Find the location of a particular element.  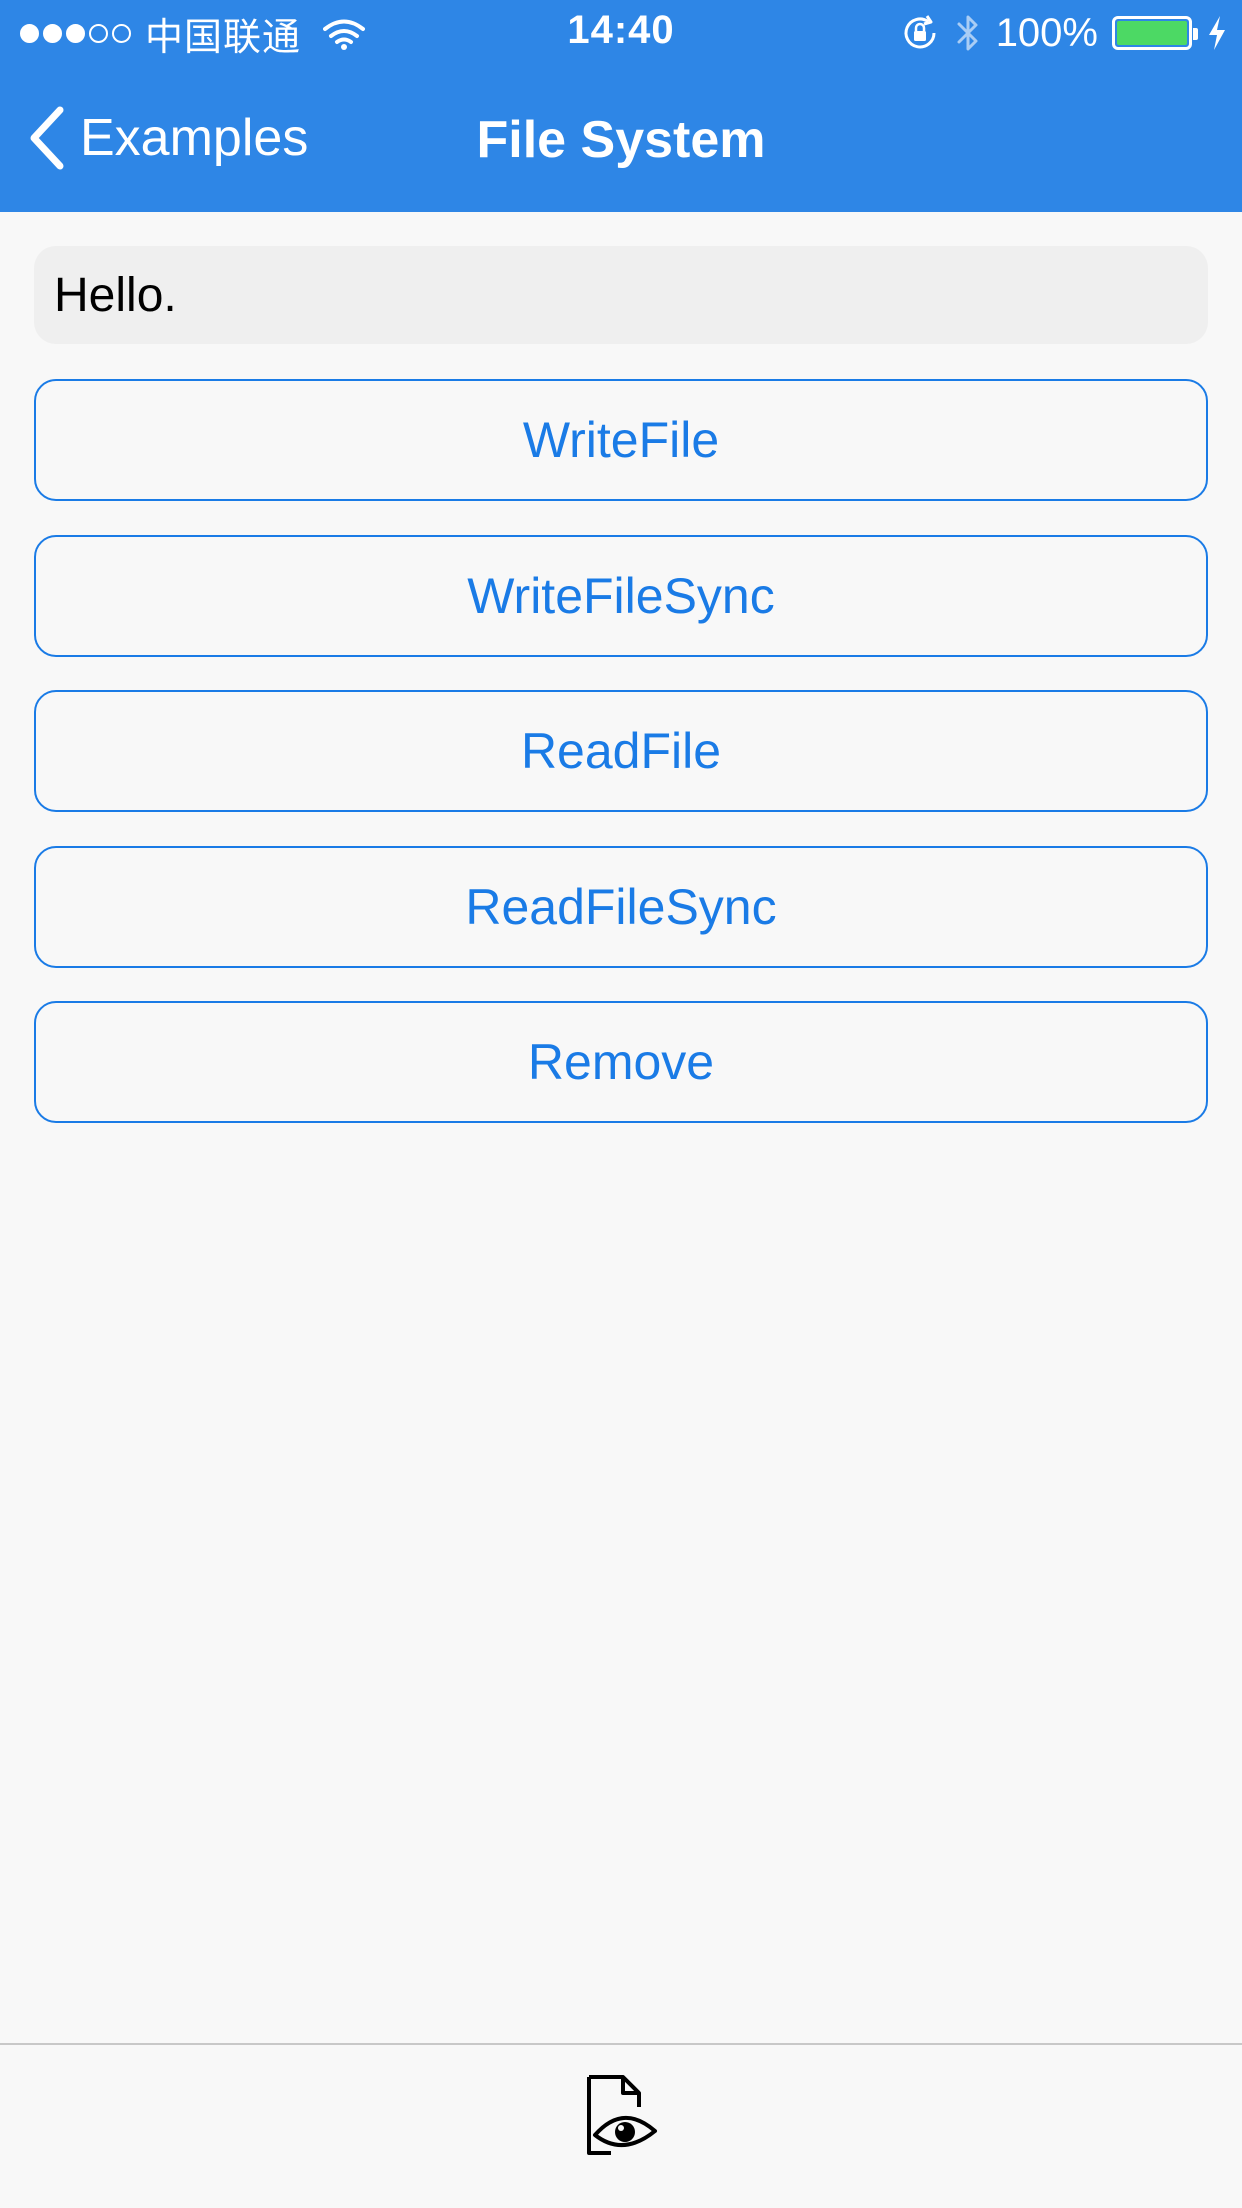

battery-icon is located at coordinates (1155, 33).